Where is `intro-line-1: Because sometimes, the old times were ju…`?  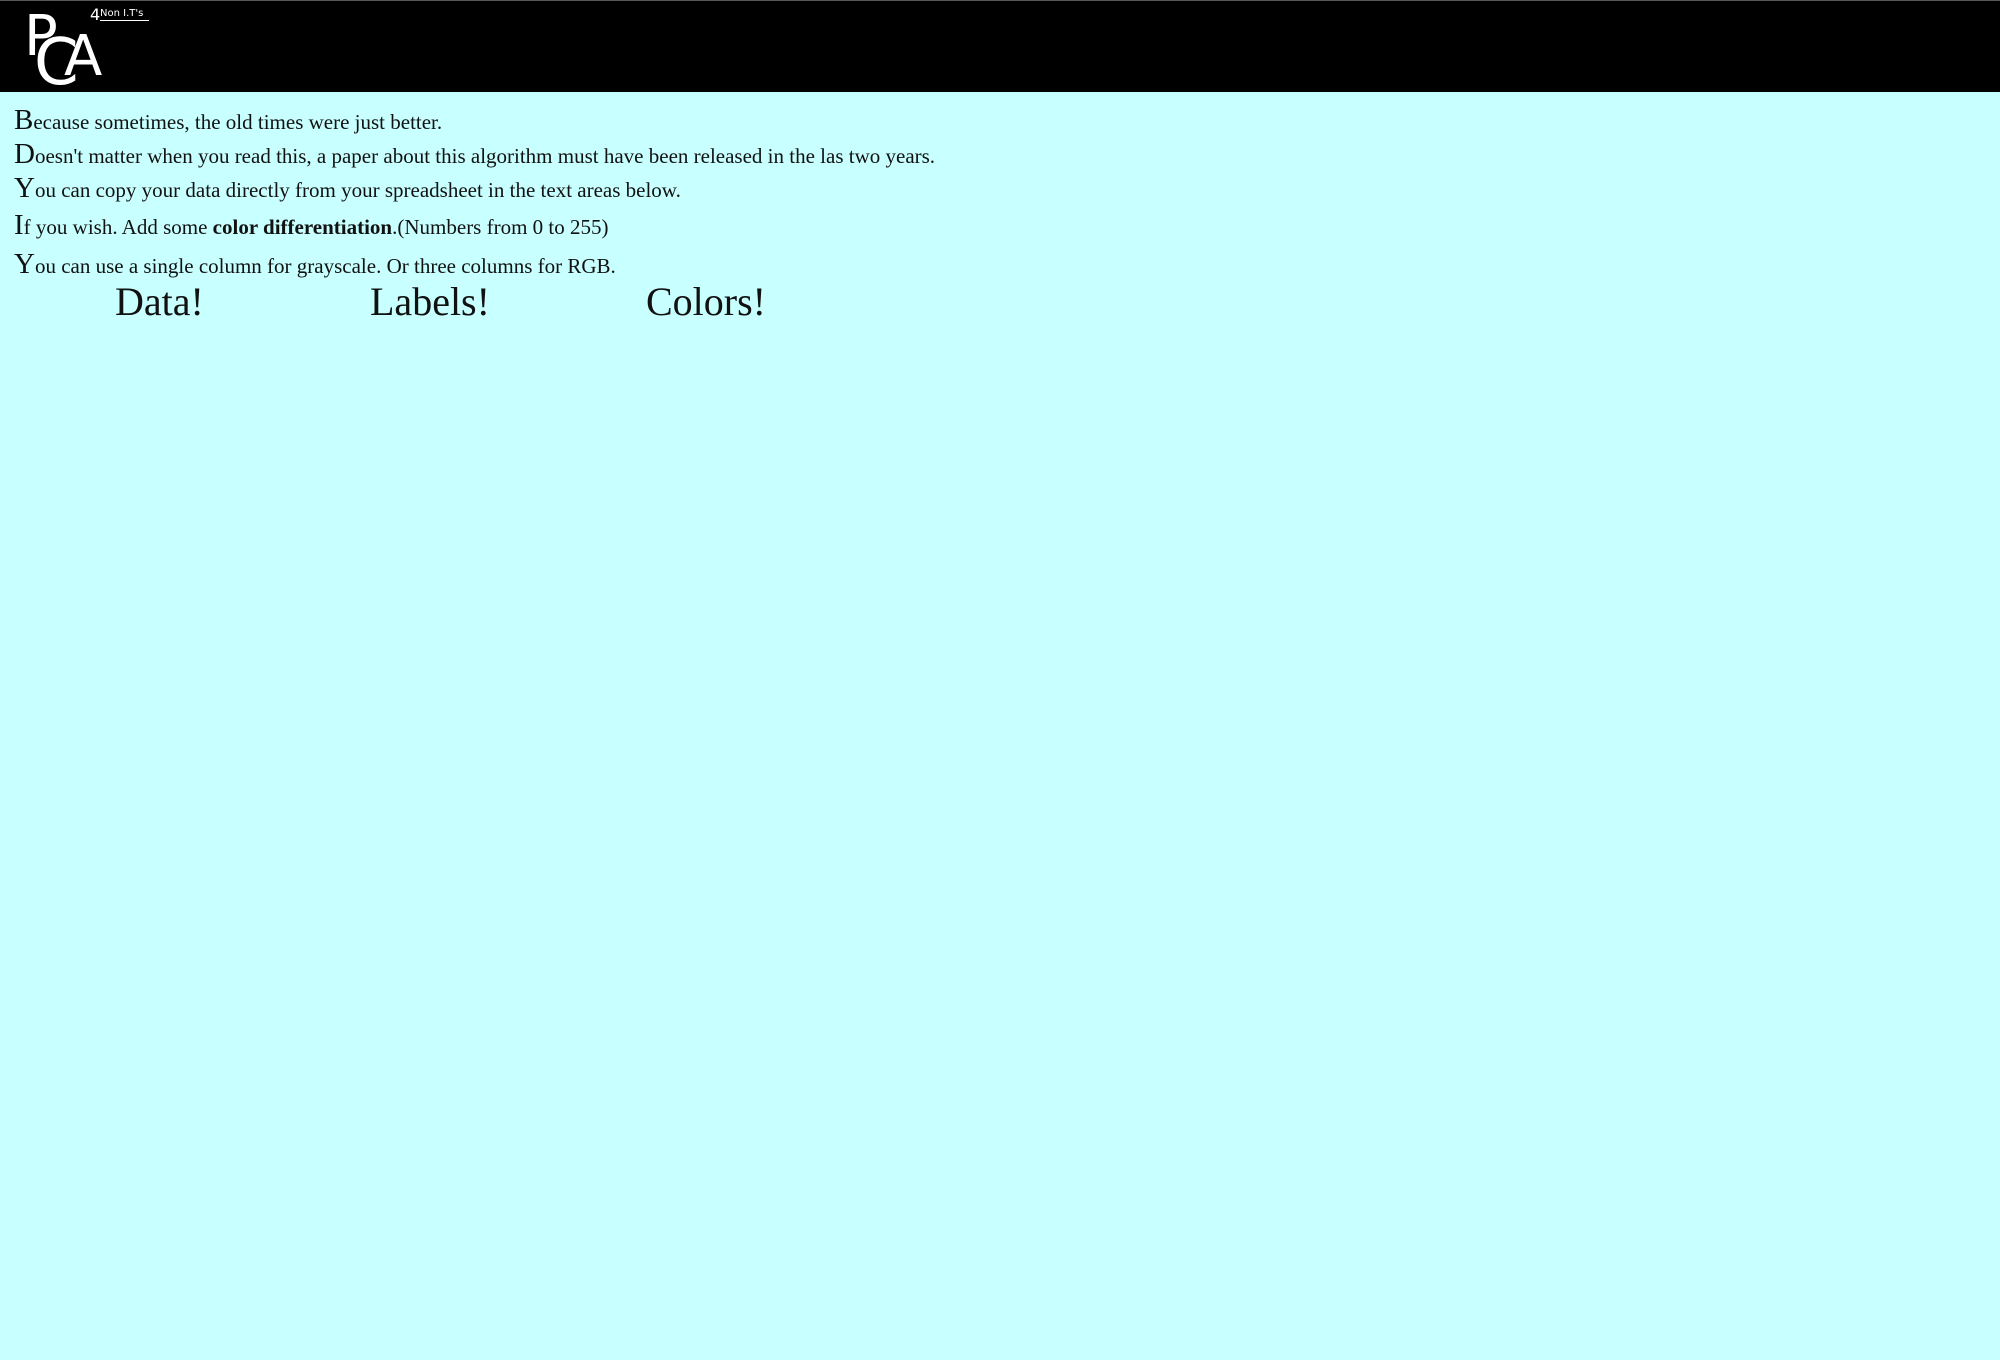
intro-line-1: Because sometimes, the old times were ju… is located at coordinates (474, 121).